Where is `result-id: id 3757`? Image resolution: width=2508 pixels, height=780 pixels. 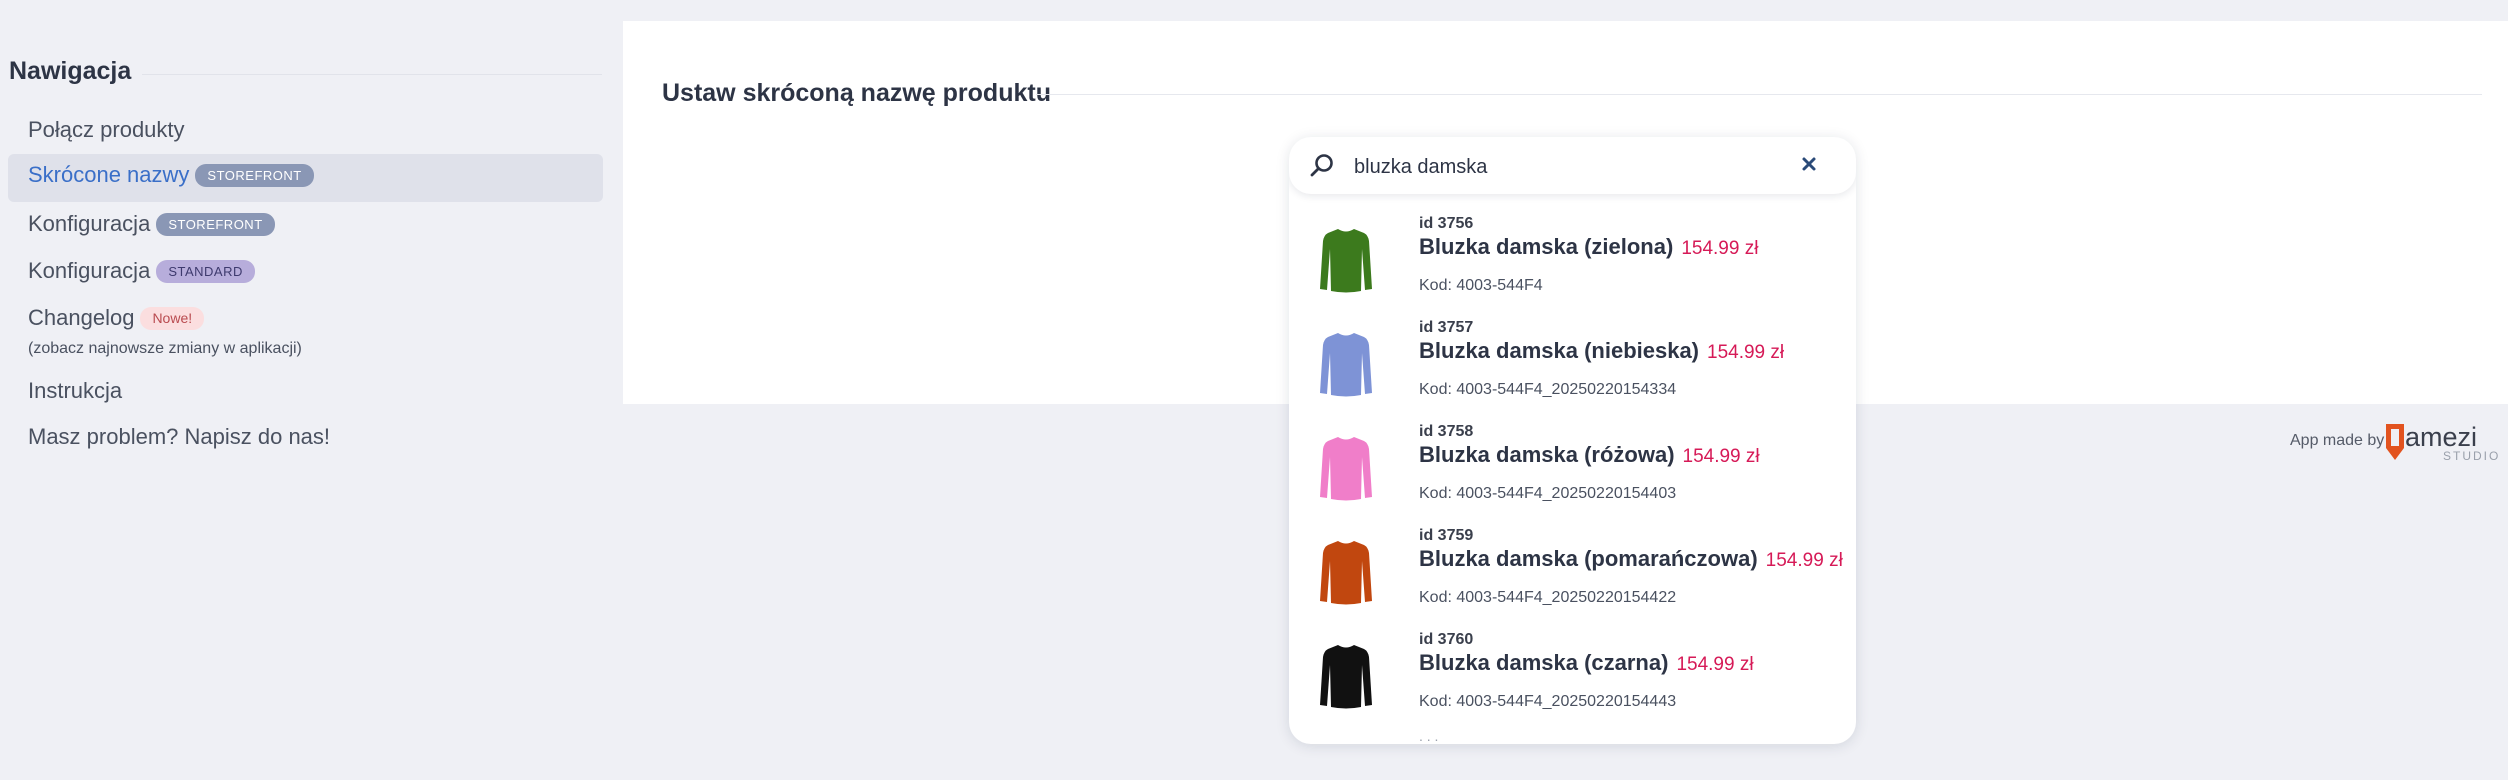
result-id: id 3757 is located at coordinates (1446, 327).